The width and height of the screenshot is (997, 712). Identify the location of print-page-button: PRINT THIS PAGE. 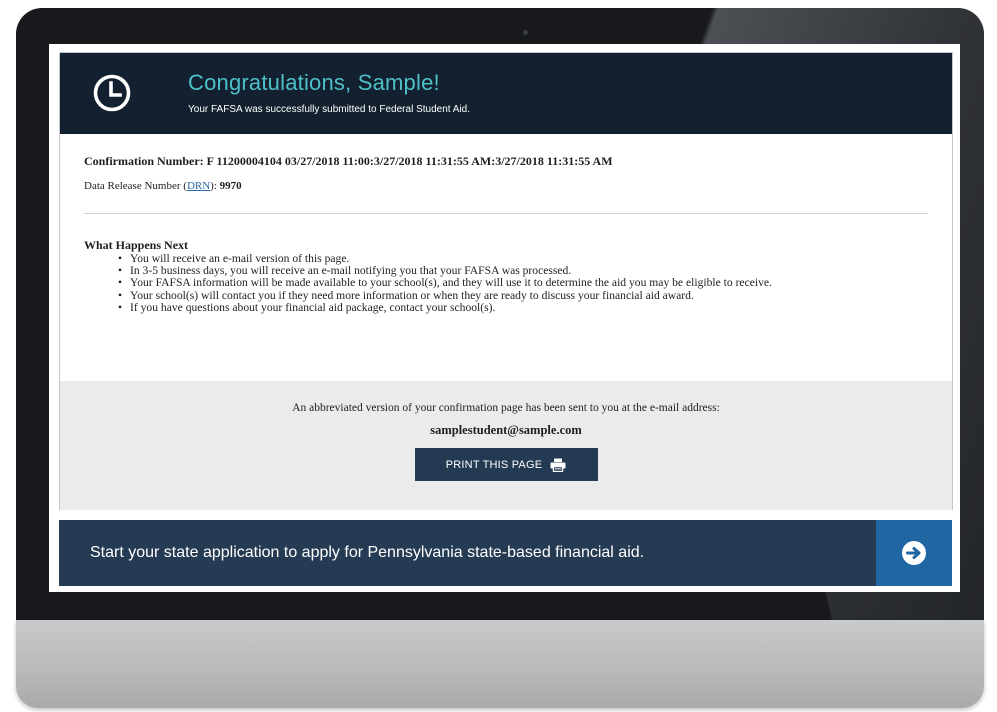
(506, 464).